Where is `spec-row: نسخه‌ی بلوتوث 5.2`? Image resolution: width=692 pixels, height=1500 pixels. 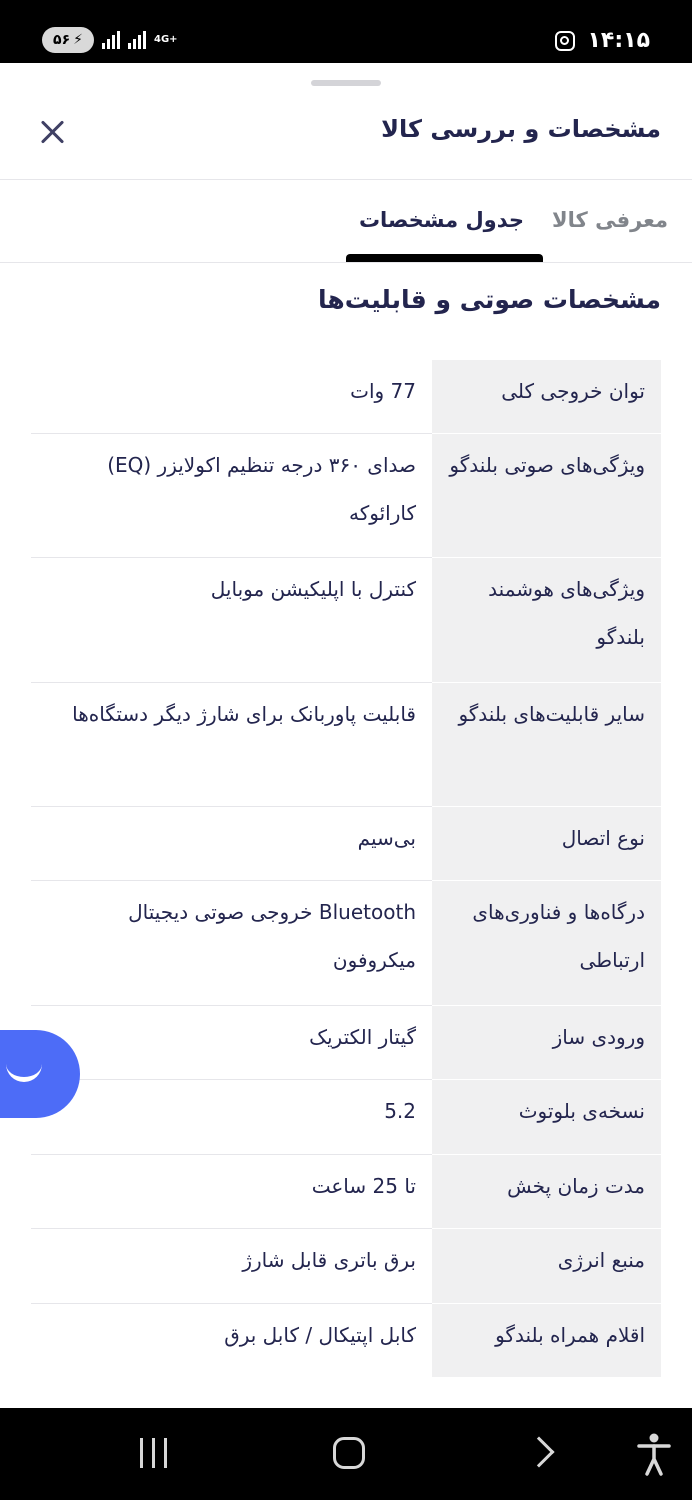 spec-row: نسخه‌ی بلوتوث 5.2 is located at coordinates (346, 1117).